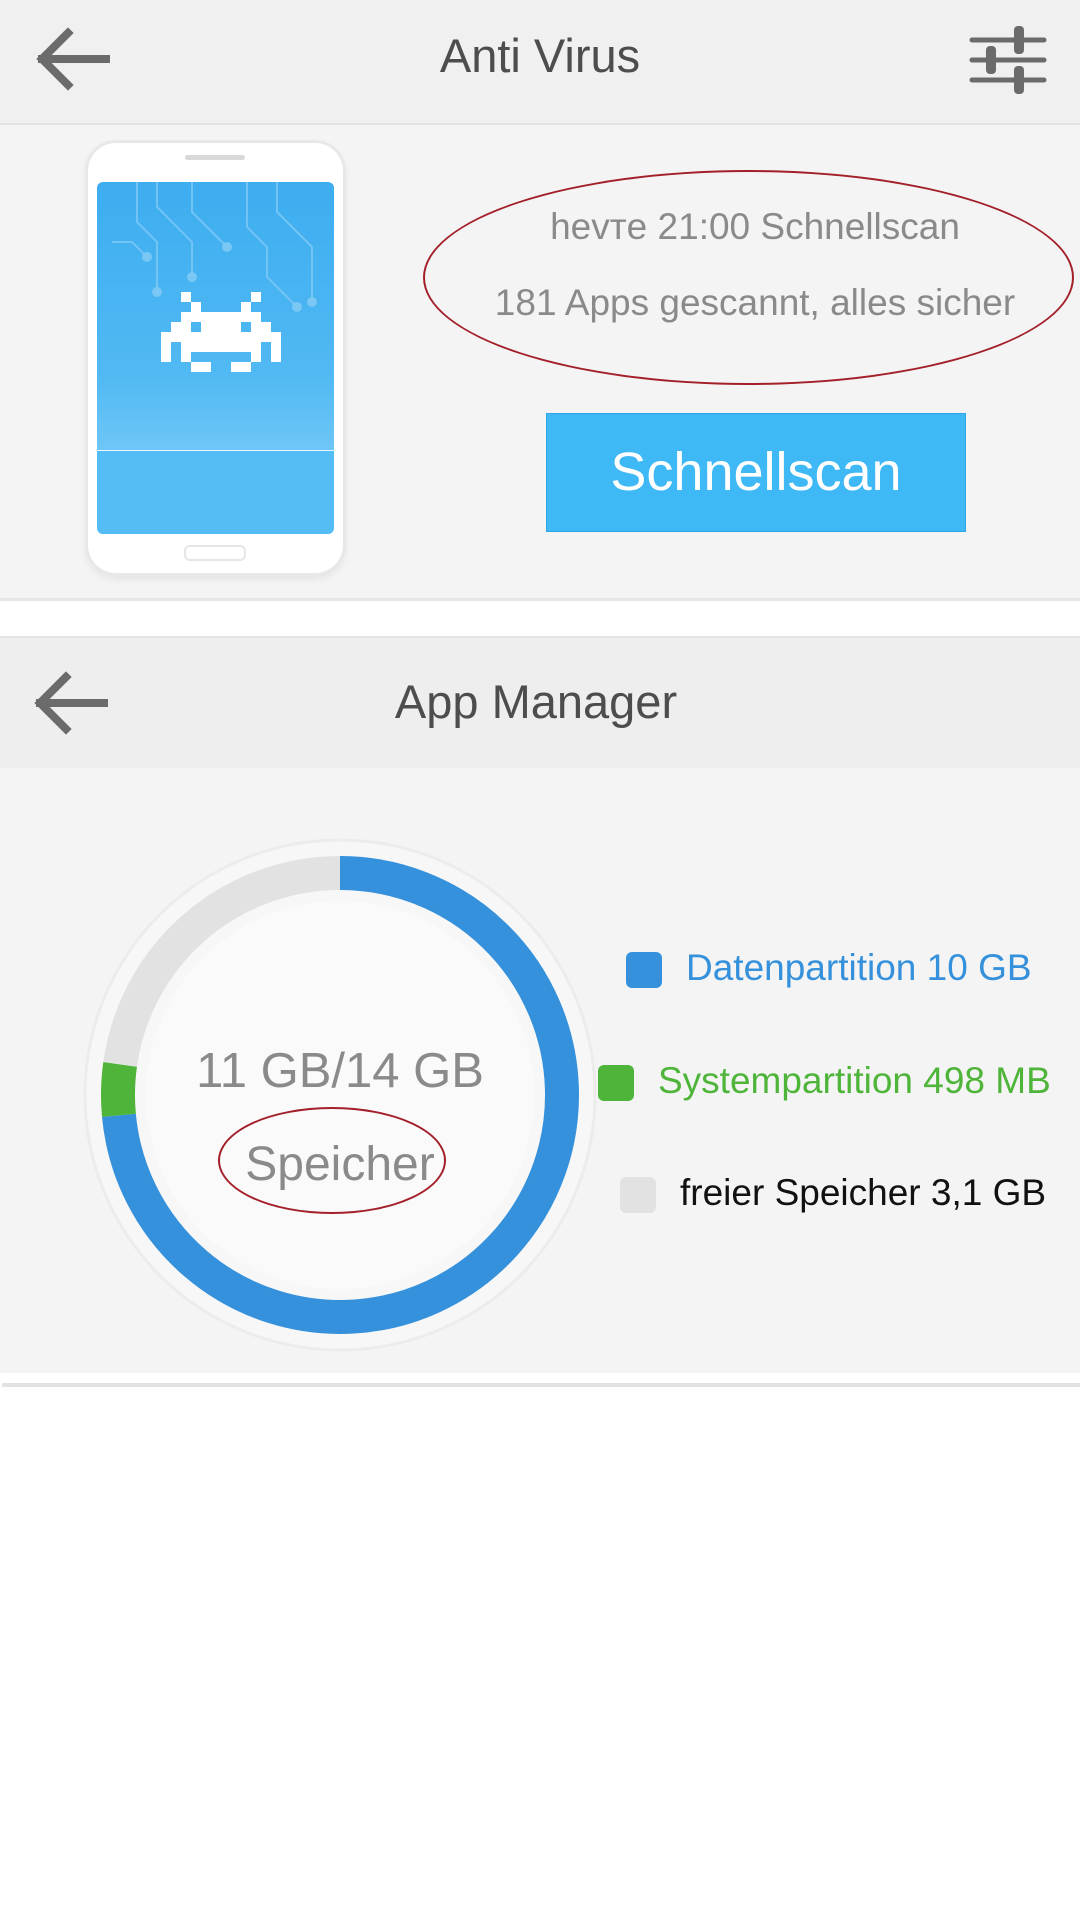 This screenshot has height=1920, width=1080. I want to click on legend-label: Systempartition 498 MB, so click(854, 1080).